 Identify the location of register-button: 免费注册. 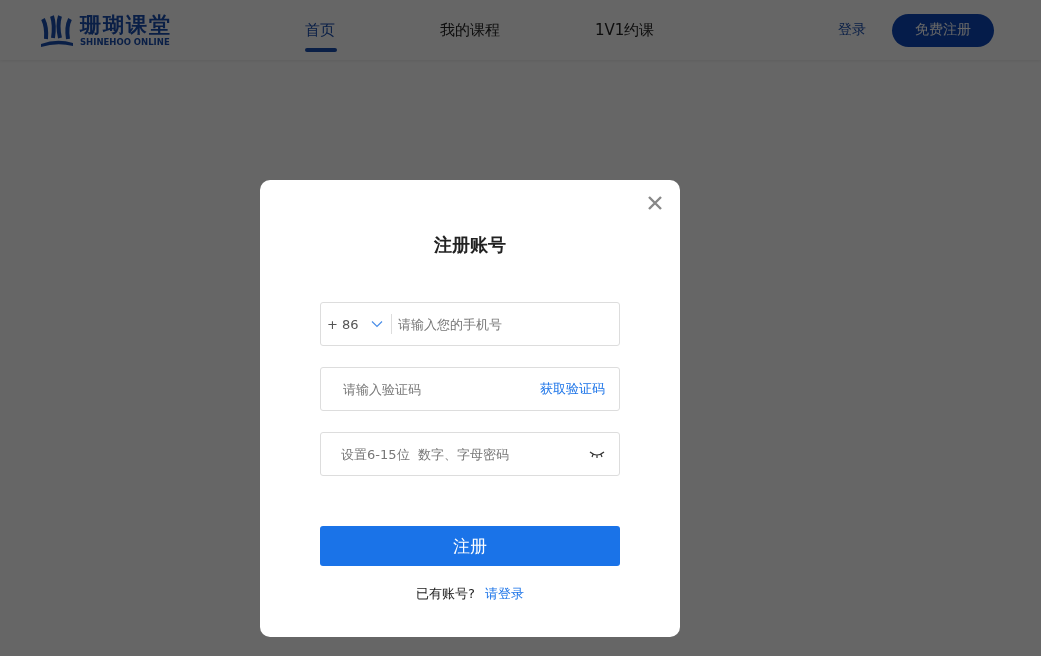
(943, 30).